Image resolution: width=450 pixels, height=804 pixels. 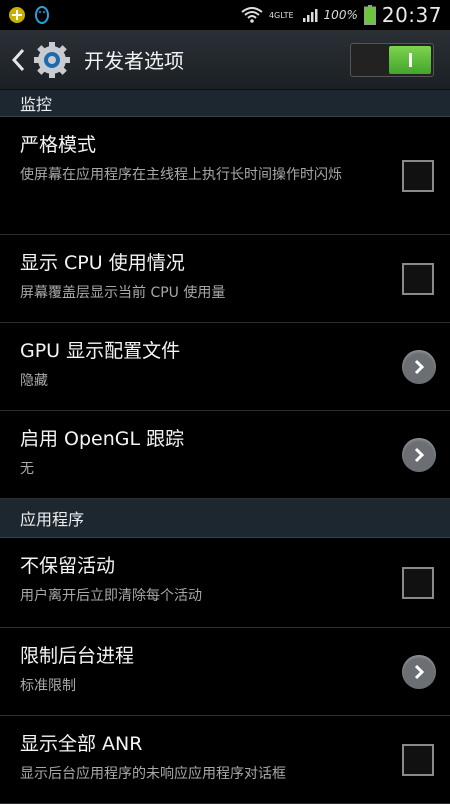 What do you see at coordinates (225, 279) in the screenshot?
I see `list-item-show-cpu: 显示 CPU 使用情况 屏幕覆盖层显示当前 CPU 使用量` at bounding box center [225, 279].